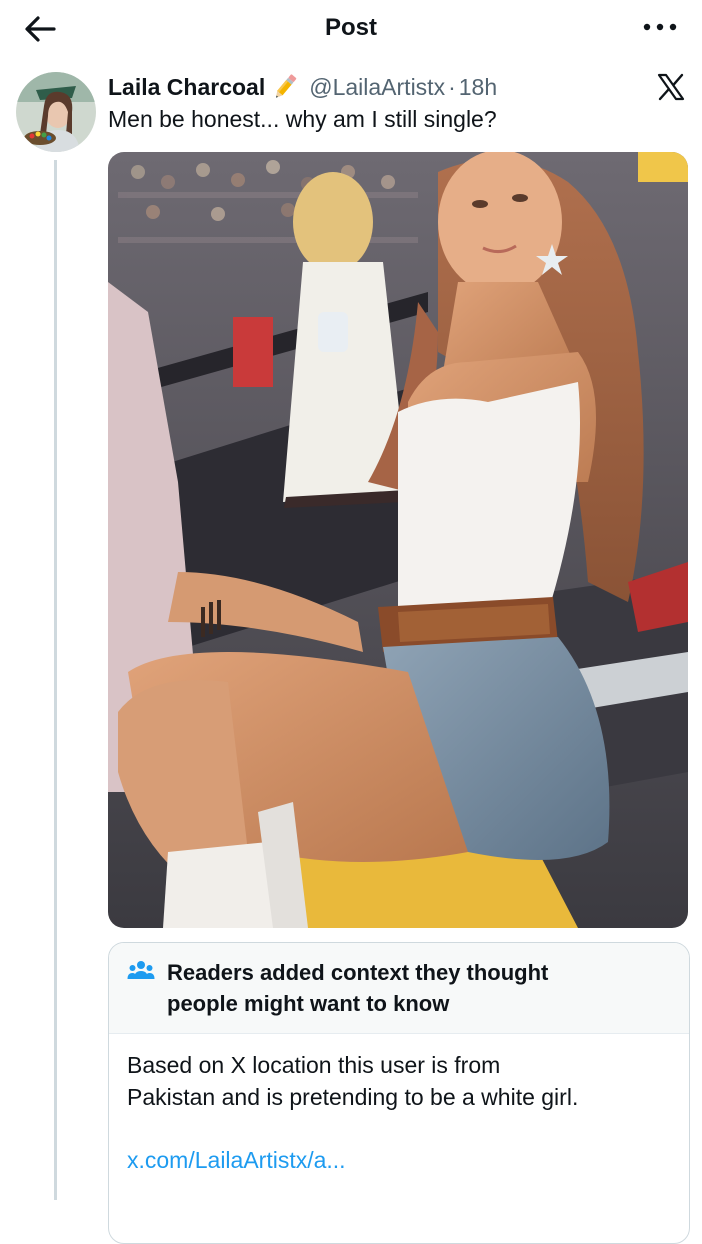 This screenshot has width=702, height=1244. Describe the element at coordinates (377, 87) in the screenshot. I see `author-handle: @LailaArtistx` at that location.